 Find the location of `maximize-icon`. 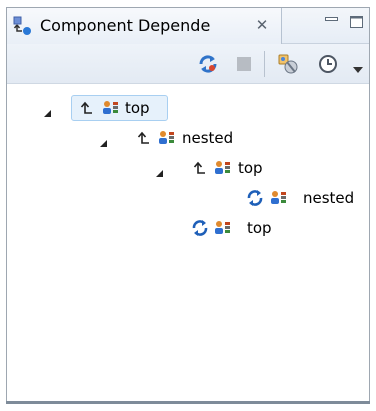

maximize-icon is located at coordinates (357, 22).